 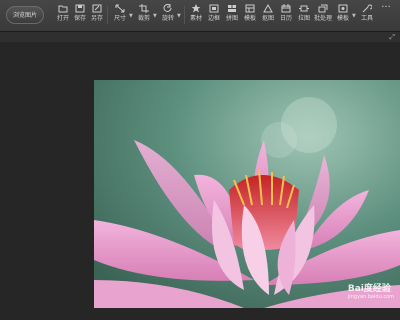 I want to click on batch-icon, so click(x=323, y=8).